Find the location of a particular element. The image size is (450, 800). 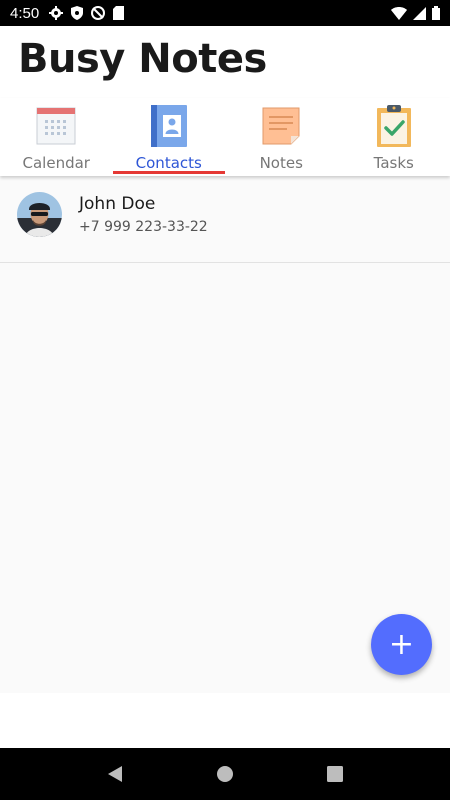

wifi-icon is located at coordinates (399, 13).